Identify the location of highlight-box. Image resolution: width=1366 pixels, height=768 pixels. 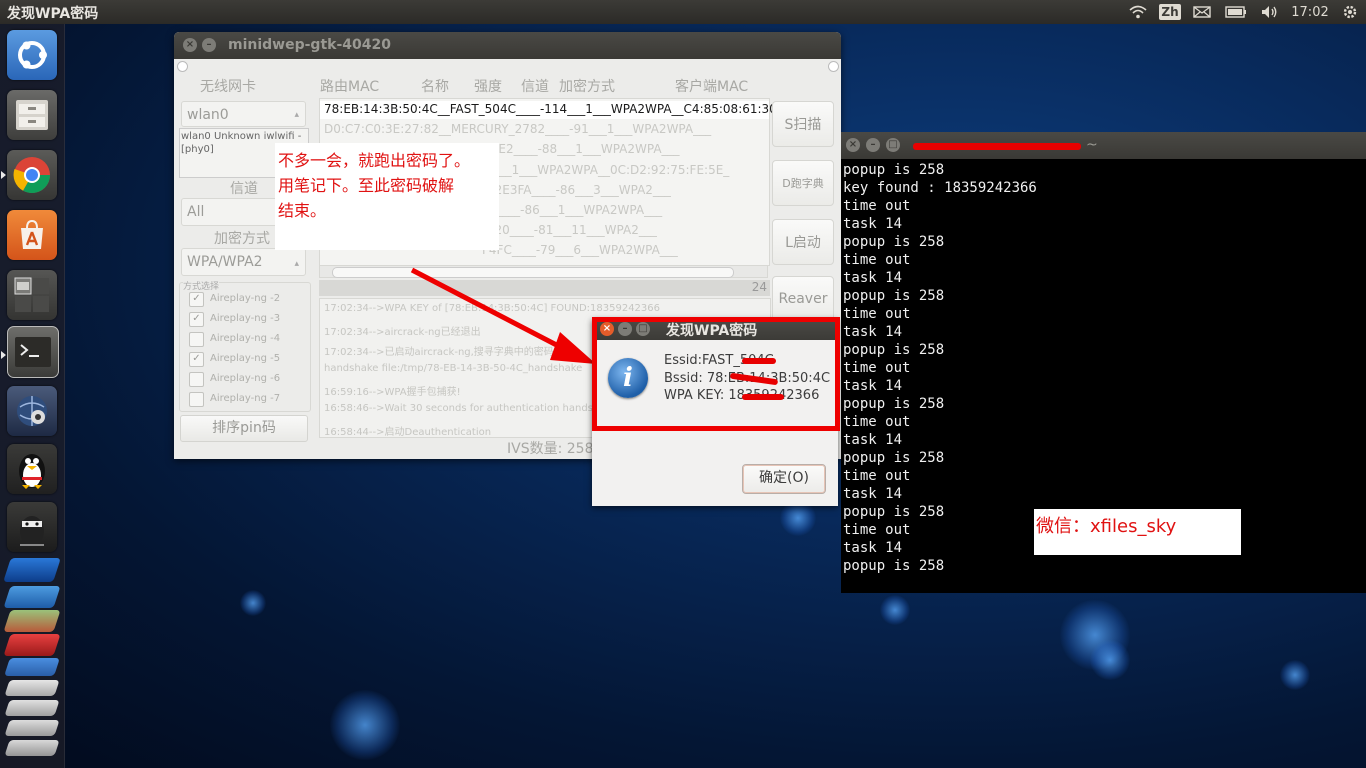
(716, 374).